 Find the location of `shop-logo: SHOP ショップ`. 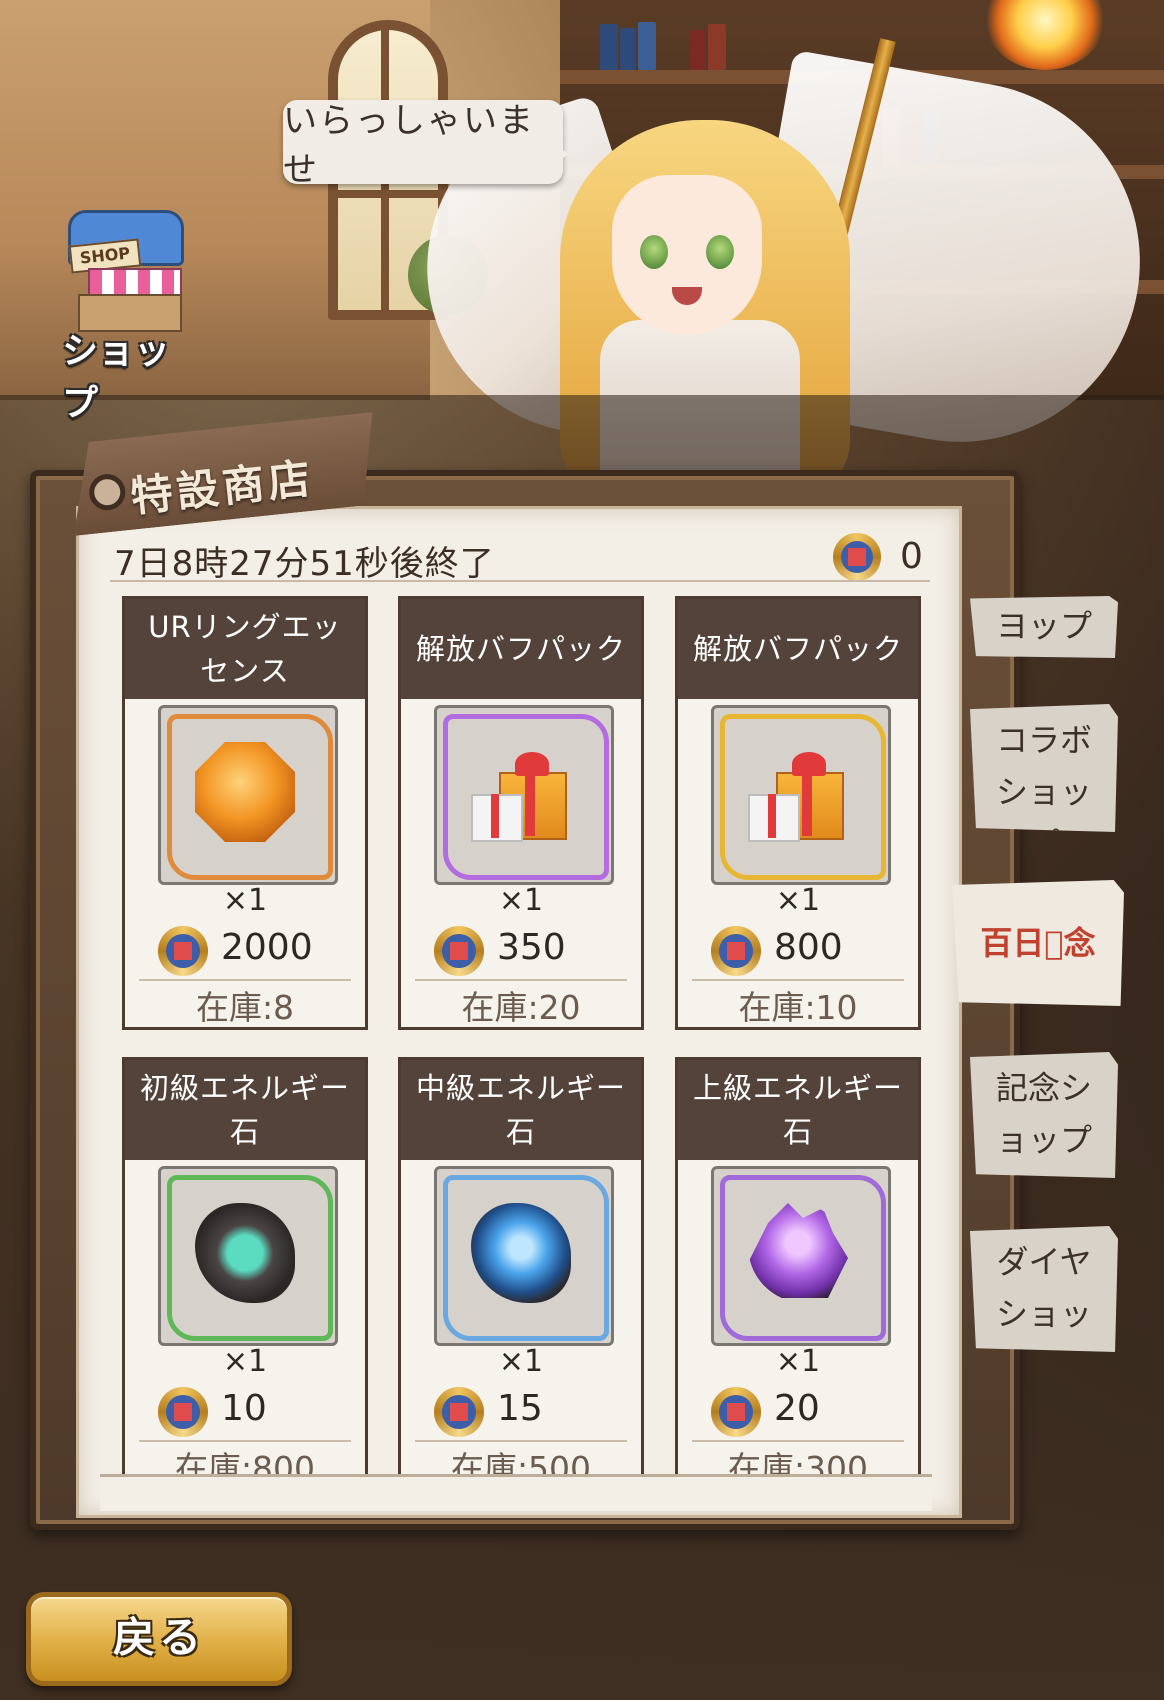

shop-logo: SHOP ショップ is located at coordinates (128, 312).